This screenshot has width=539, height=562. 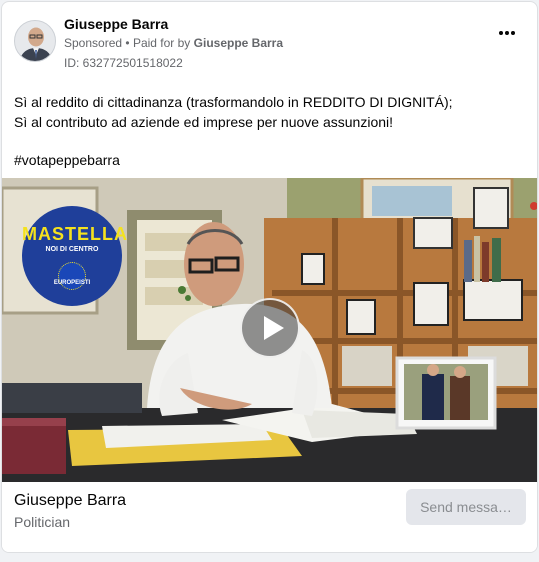 What do you see at coordinates (70, 501) in the screenshot?
I see `page-name: Giuseppe Barra` at bounding box center [70, 501].